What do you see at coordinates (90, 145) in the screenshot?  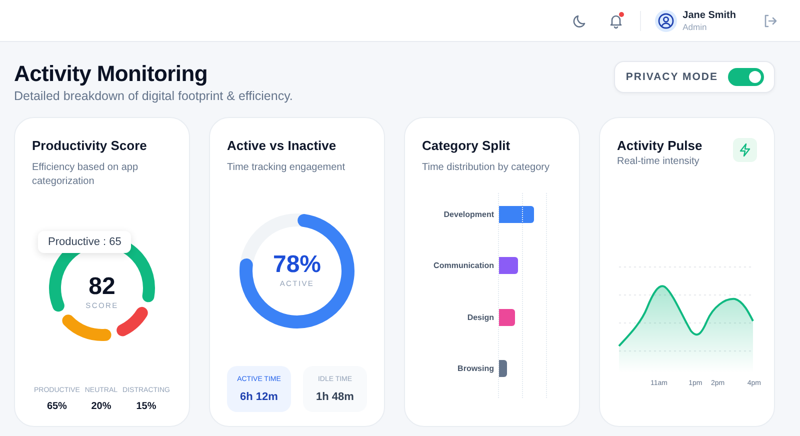 I see `card-title: Productivity Score` at bounding box center [90, 145].